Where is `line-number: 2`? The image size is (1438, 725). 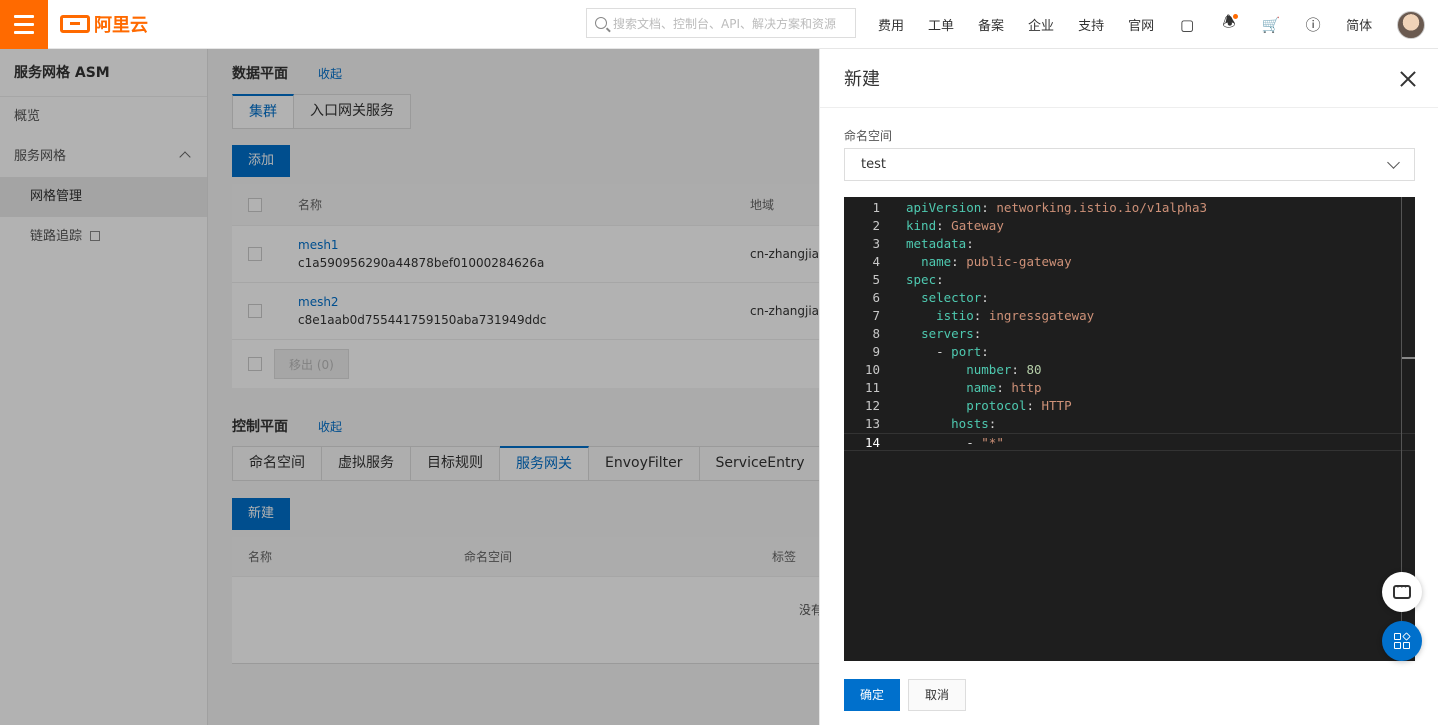
line-number: 2 is located at coordinates (876, 225).